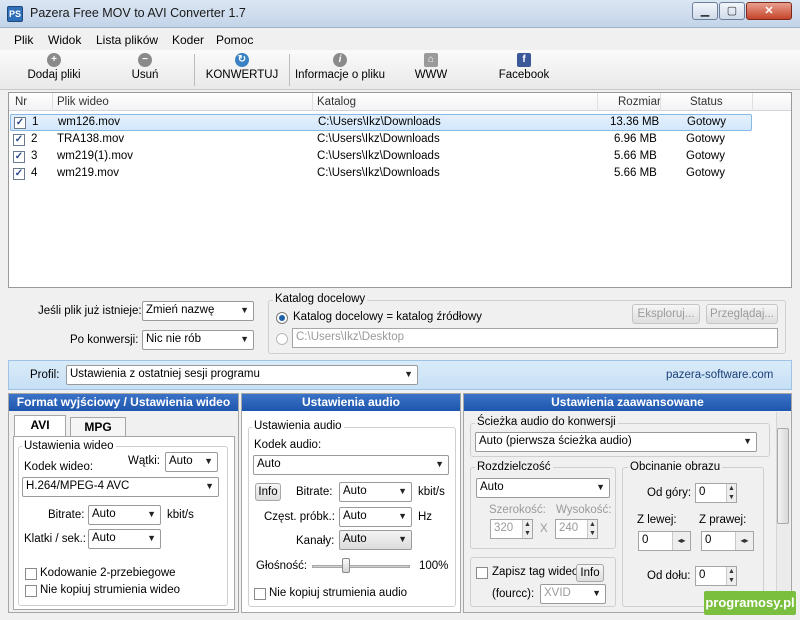  I want to click on www-button: ⌂ WWW, so click(431, 70).